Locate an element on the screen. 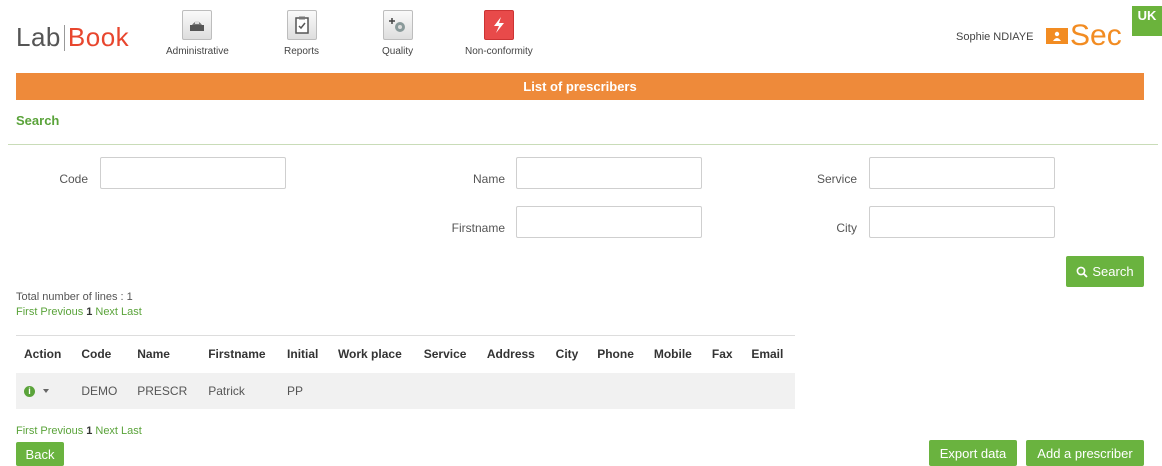  export-data-button: Export data is located at coordinates (973, 453).